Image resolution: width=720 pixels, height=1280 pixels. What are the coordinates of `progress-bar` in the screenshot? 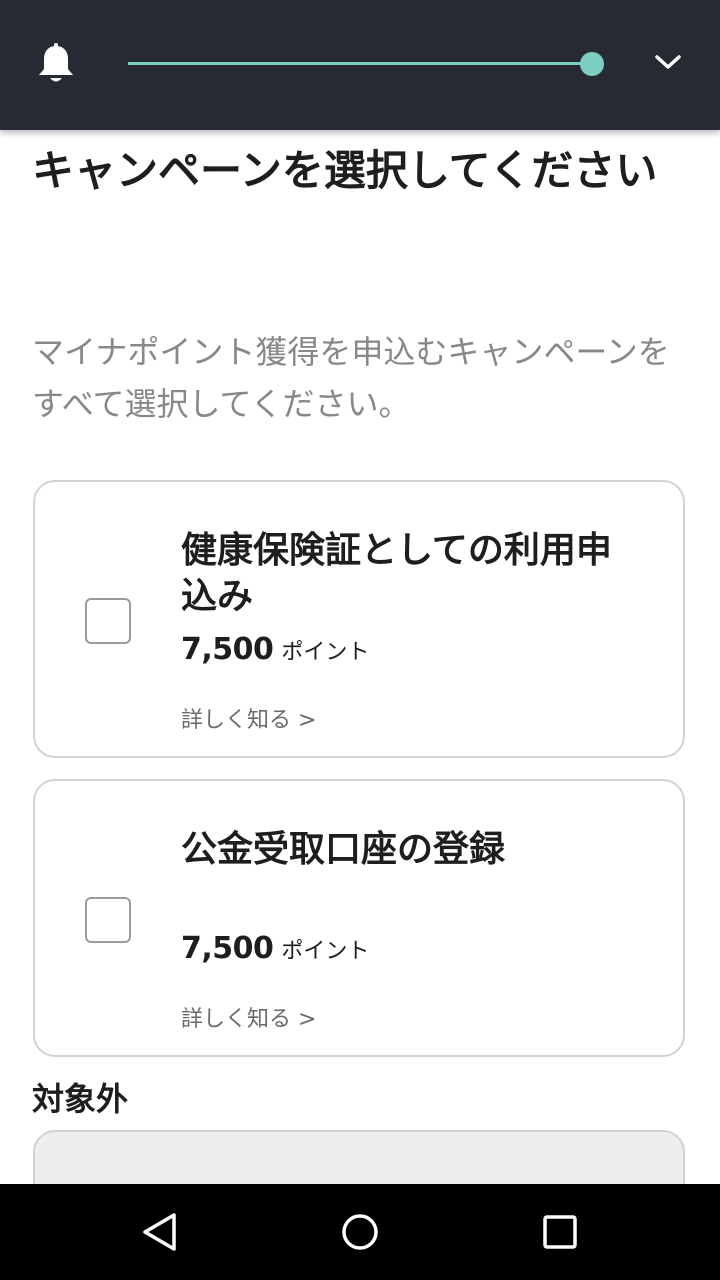 It's located at (360, 63).